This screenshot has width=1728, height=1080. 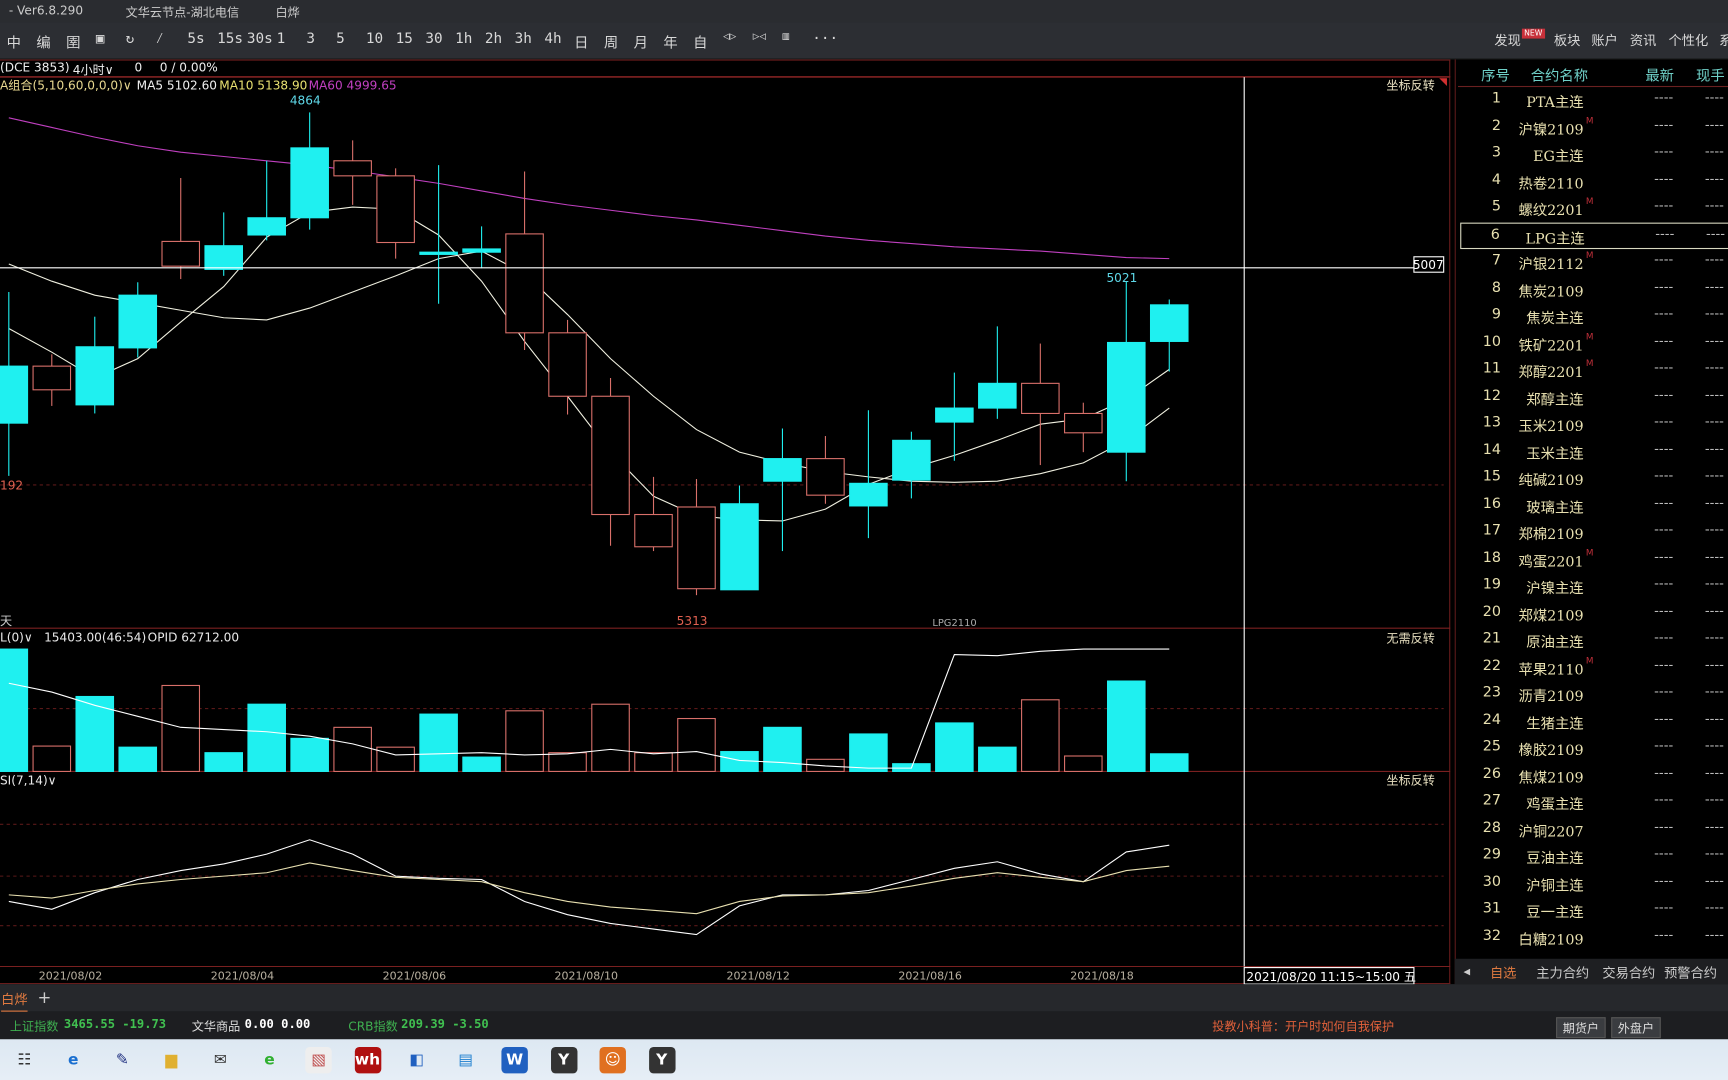 What do you see at coordinates (1594, 154) in the screenshot?
I see `quote-row: 3 EG主连 ---- ----` at bounding box center [1594, 154].